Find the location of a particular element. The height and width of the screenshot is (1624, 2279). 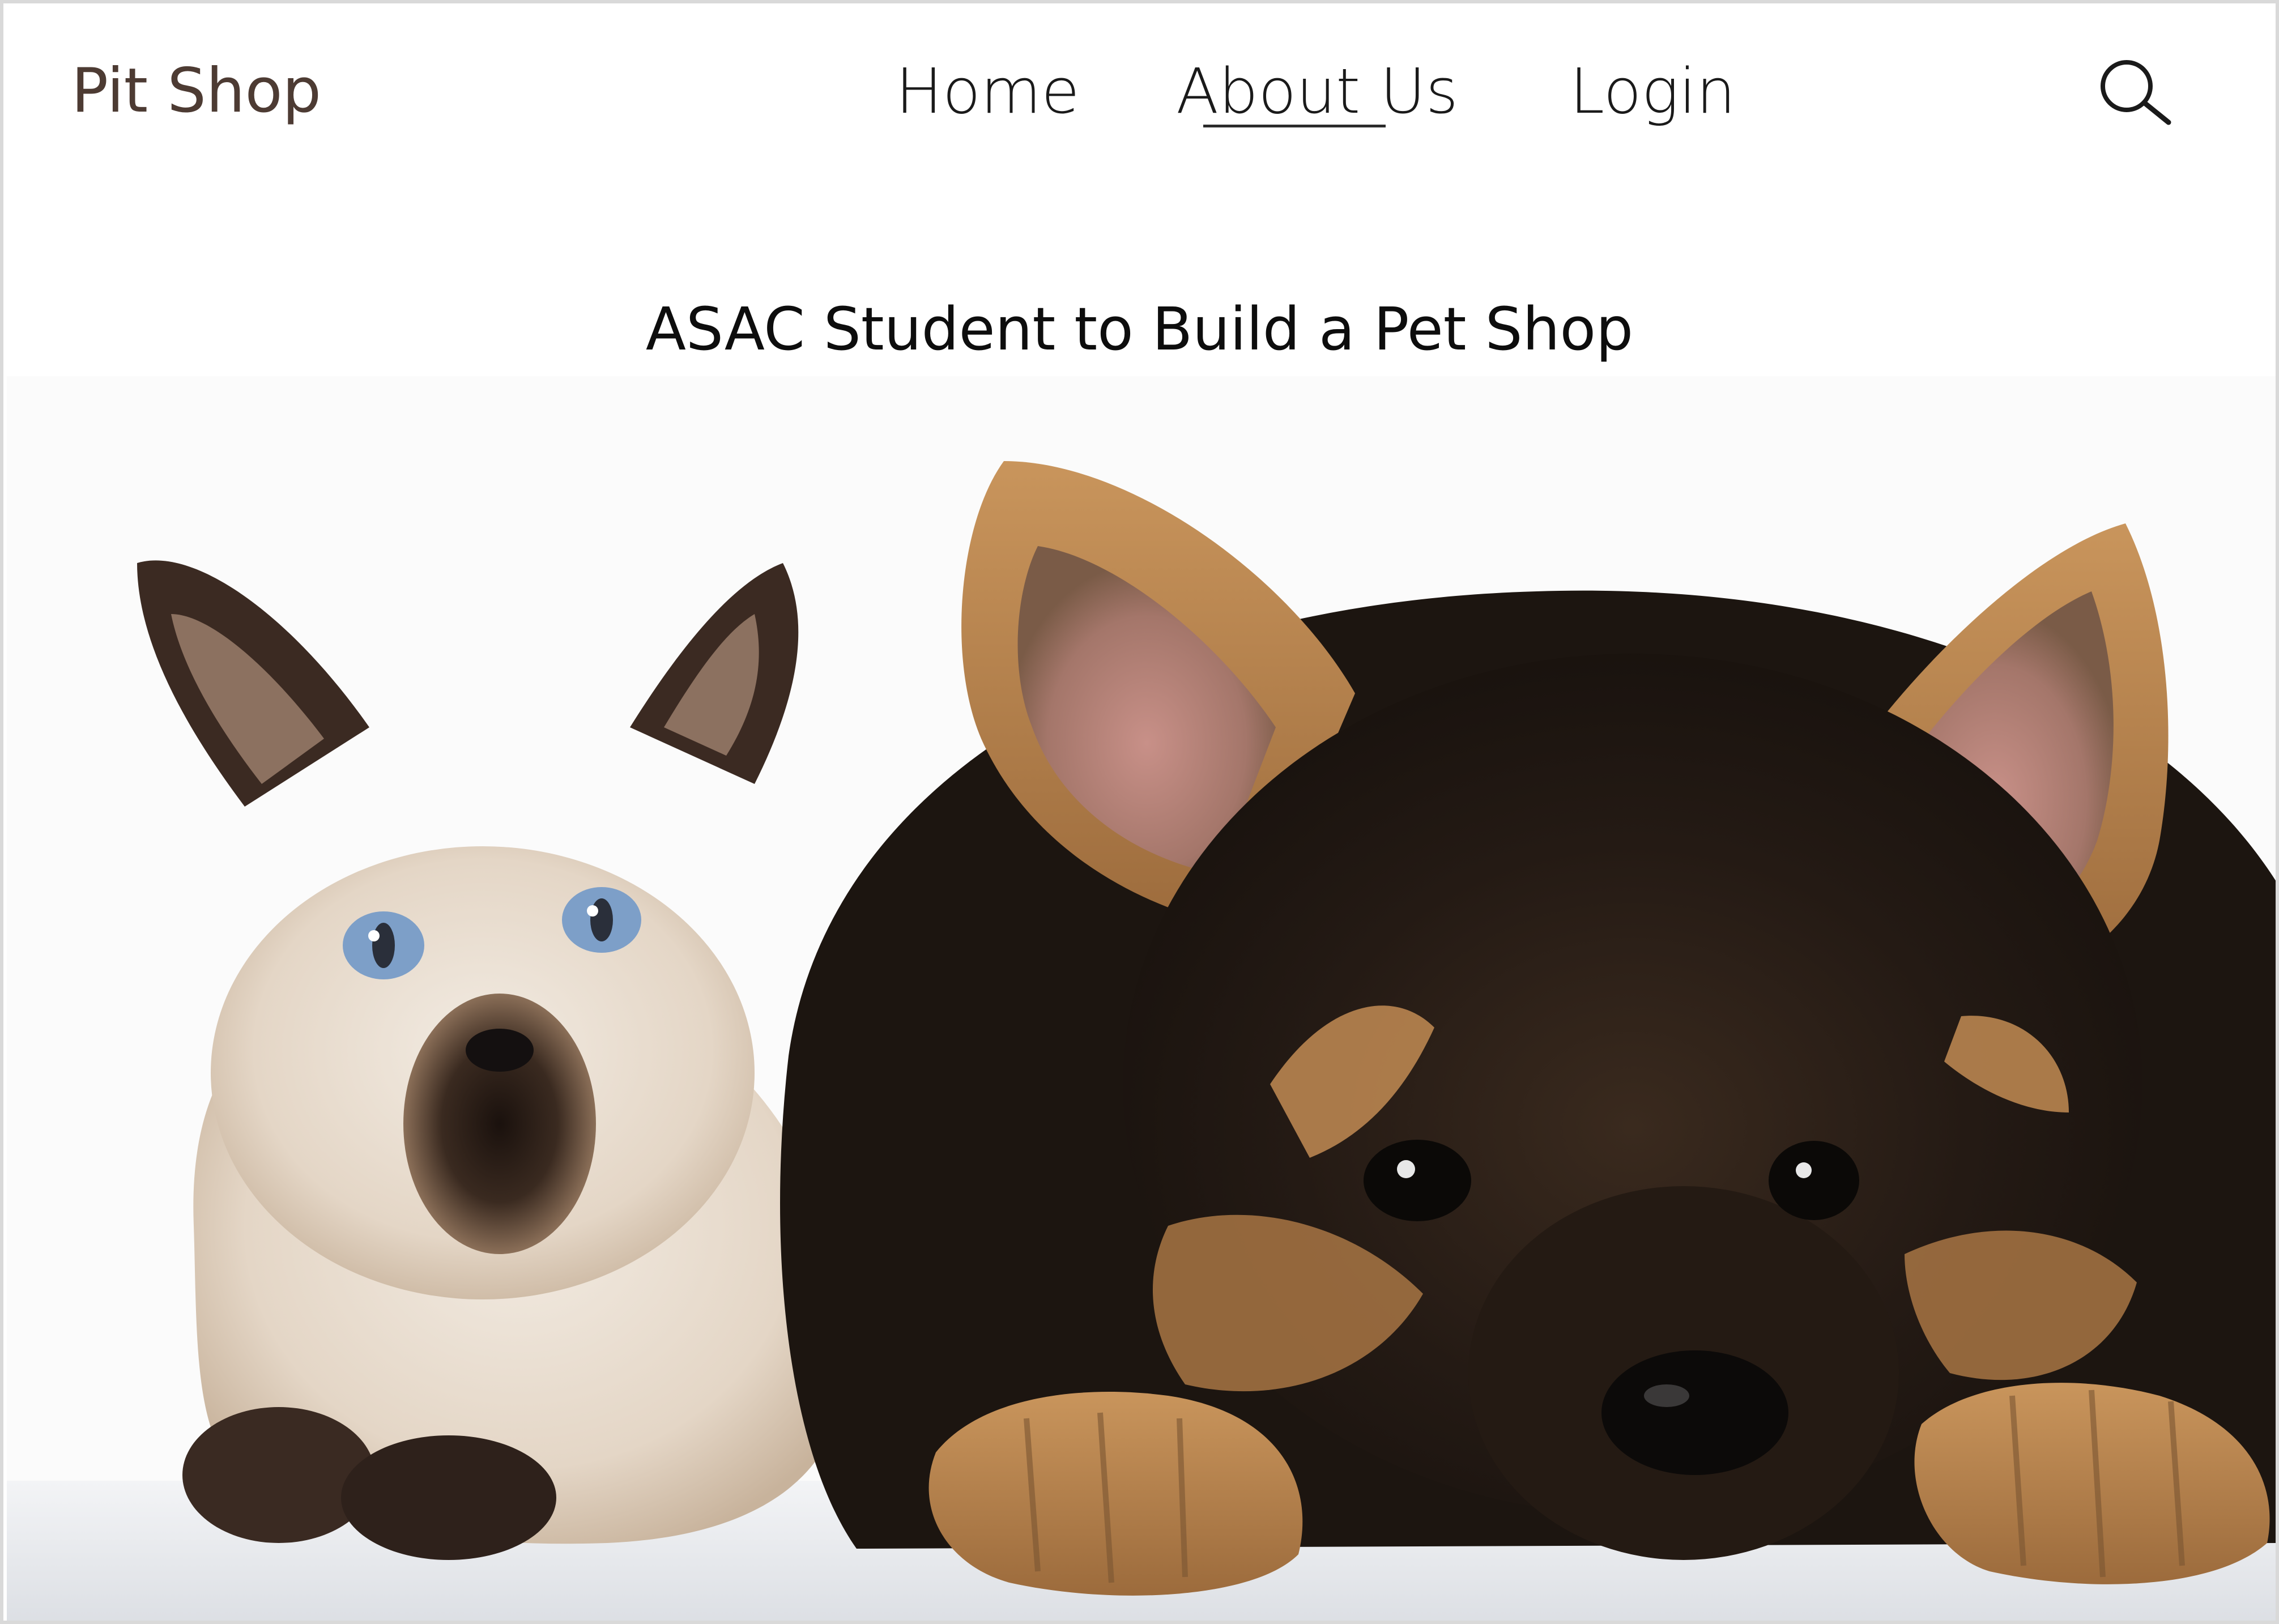

page-headline: ASAC Student to Build a Pet Shop is located at coordinates (1139, 329).